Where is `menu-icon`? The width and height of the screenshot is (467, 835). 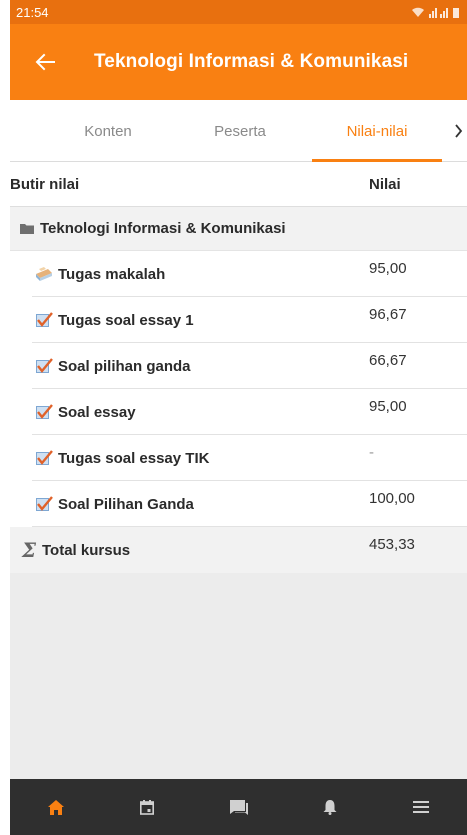
menu-icon is located at coordinates (421, 807).